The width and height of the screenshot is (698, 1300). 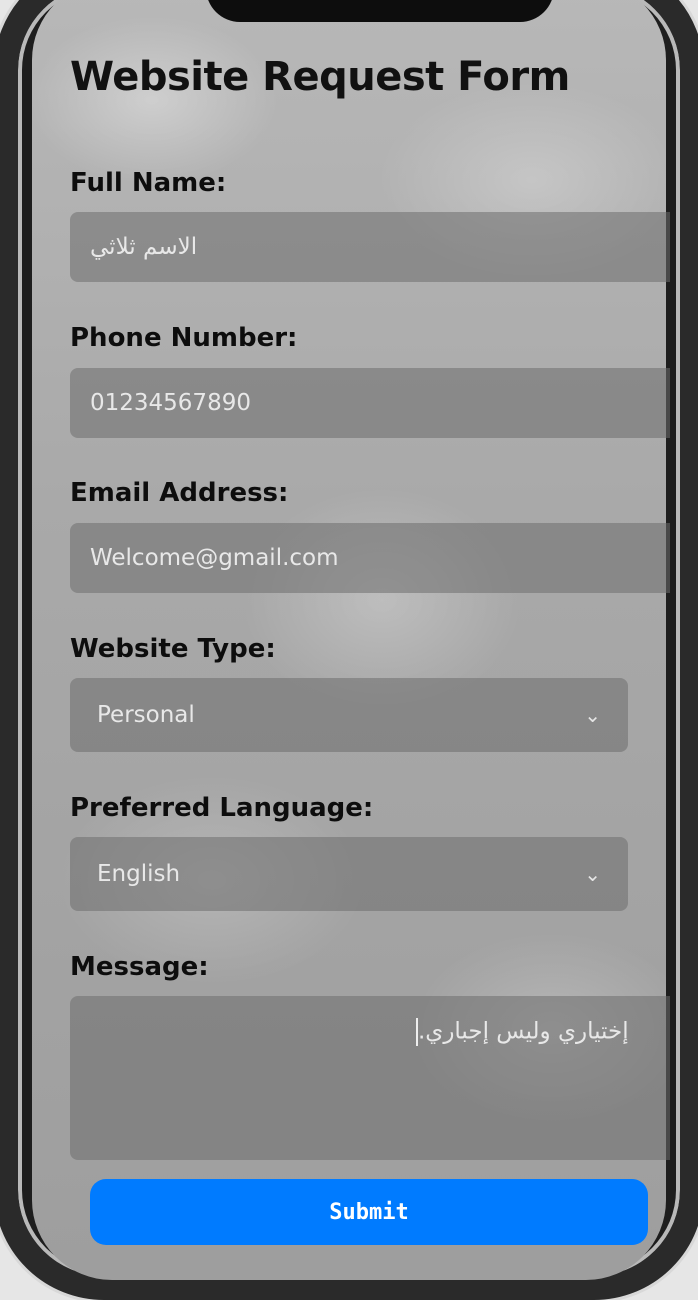 What do you see at coordinates (139, 967) in the screenshot?
I see `message-label: Message:` at bounding box center [139, 967].